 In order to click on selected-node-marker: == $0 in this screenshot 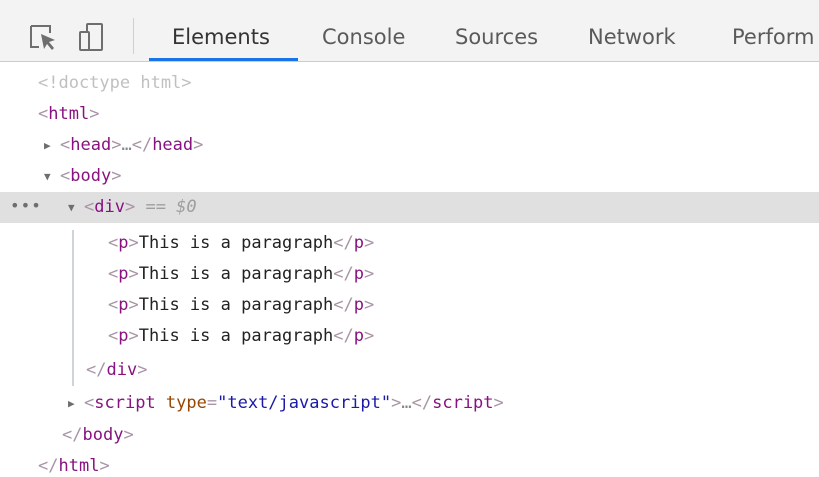, I will do `click(171, 207)`.